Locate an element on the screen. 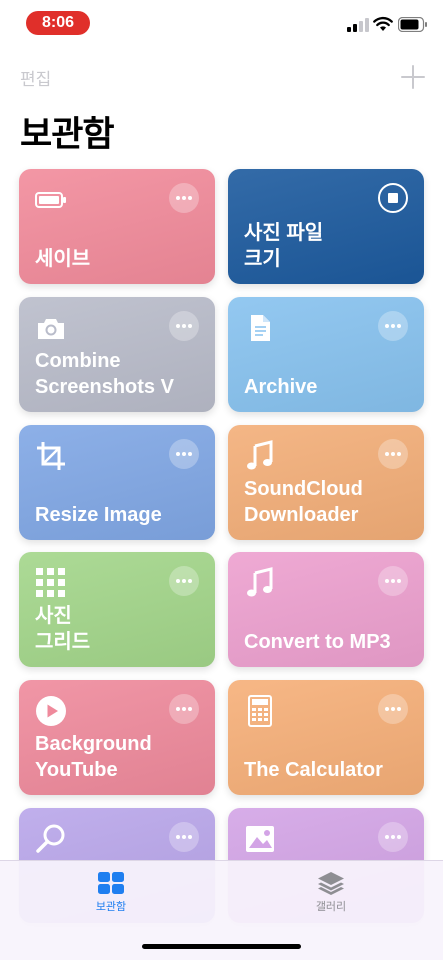 The image size is (443, 960). edit-button: 편집 is located at coordinates (35, 77).